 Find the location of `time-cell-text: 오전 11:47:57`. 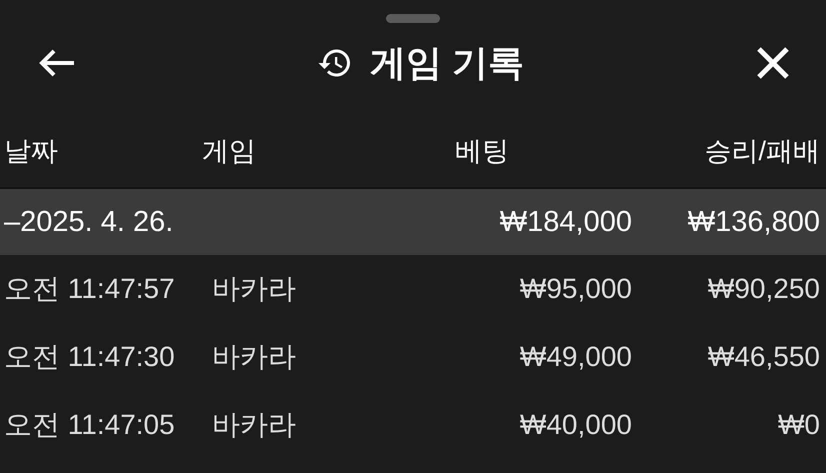

time-cell-text: 오전 11:47:57 is located at coordinates (90, 289).